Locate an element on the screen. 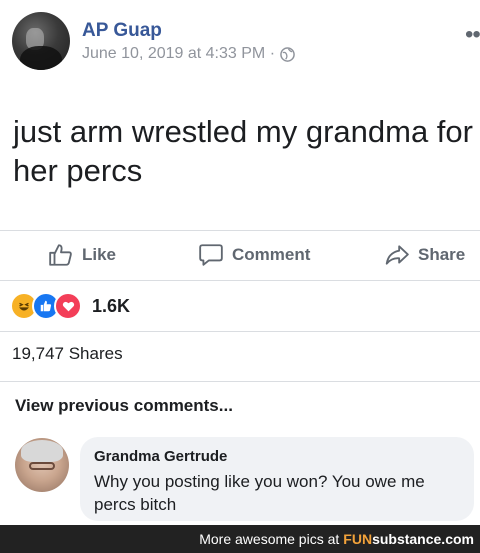 The width and height of the screenshot is (480, 553). footer-brand: FUNsubstance.com is located at coordinates (408, 539).